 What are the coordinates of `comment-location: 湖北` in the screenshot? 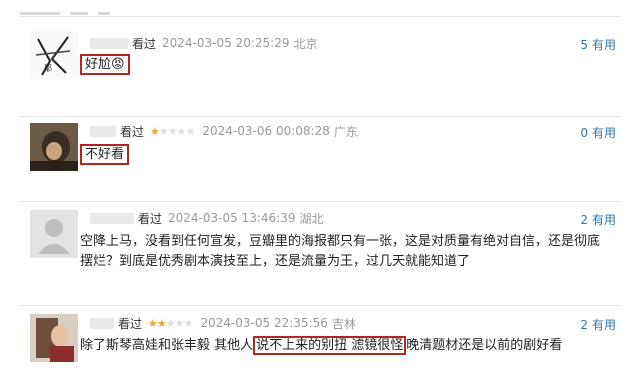 It's located at (311, 218).